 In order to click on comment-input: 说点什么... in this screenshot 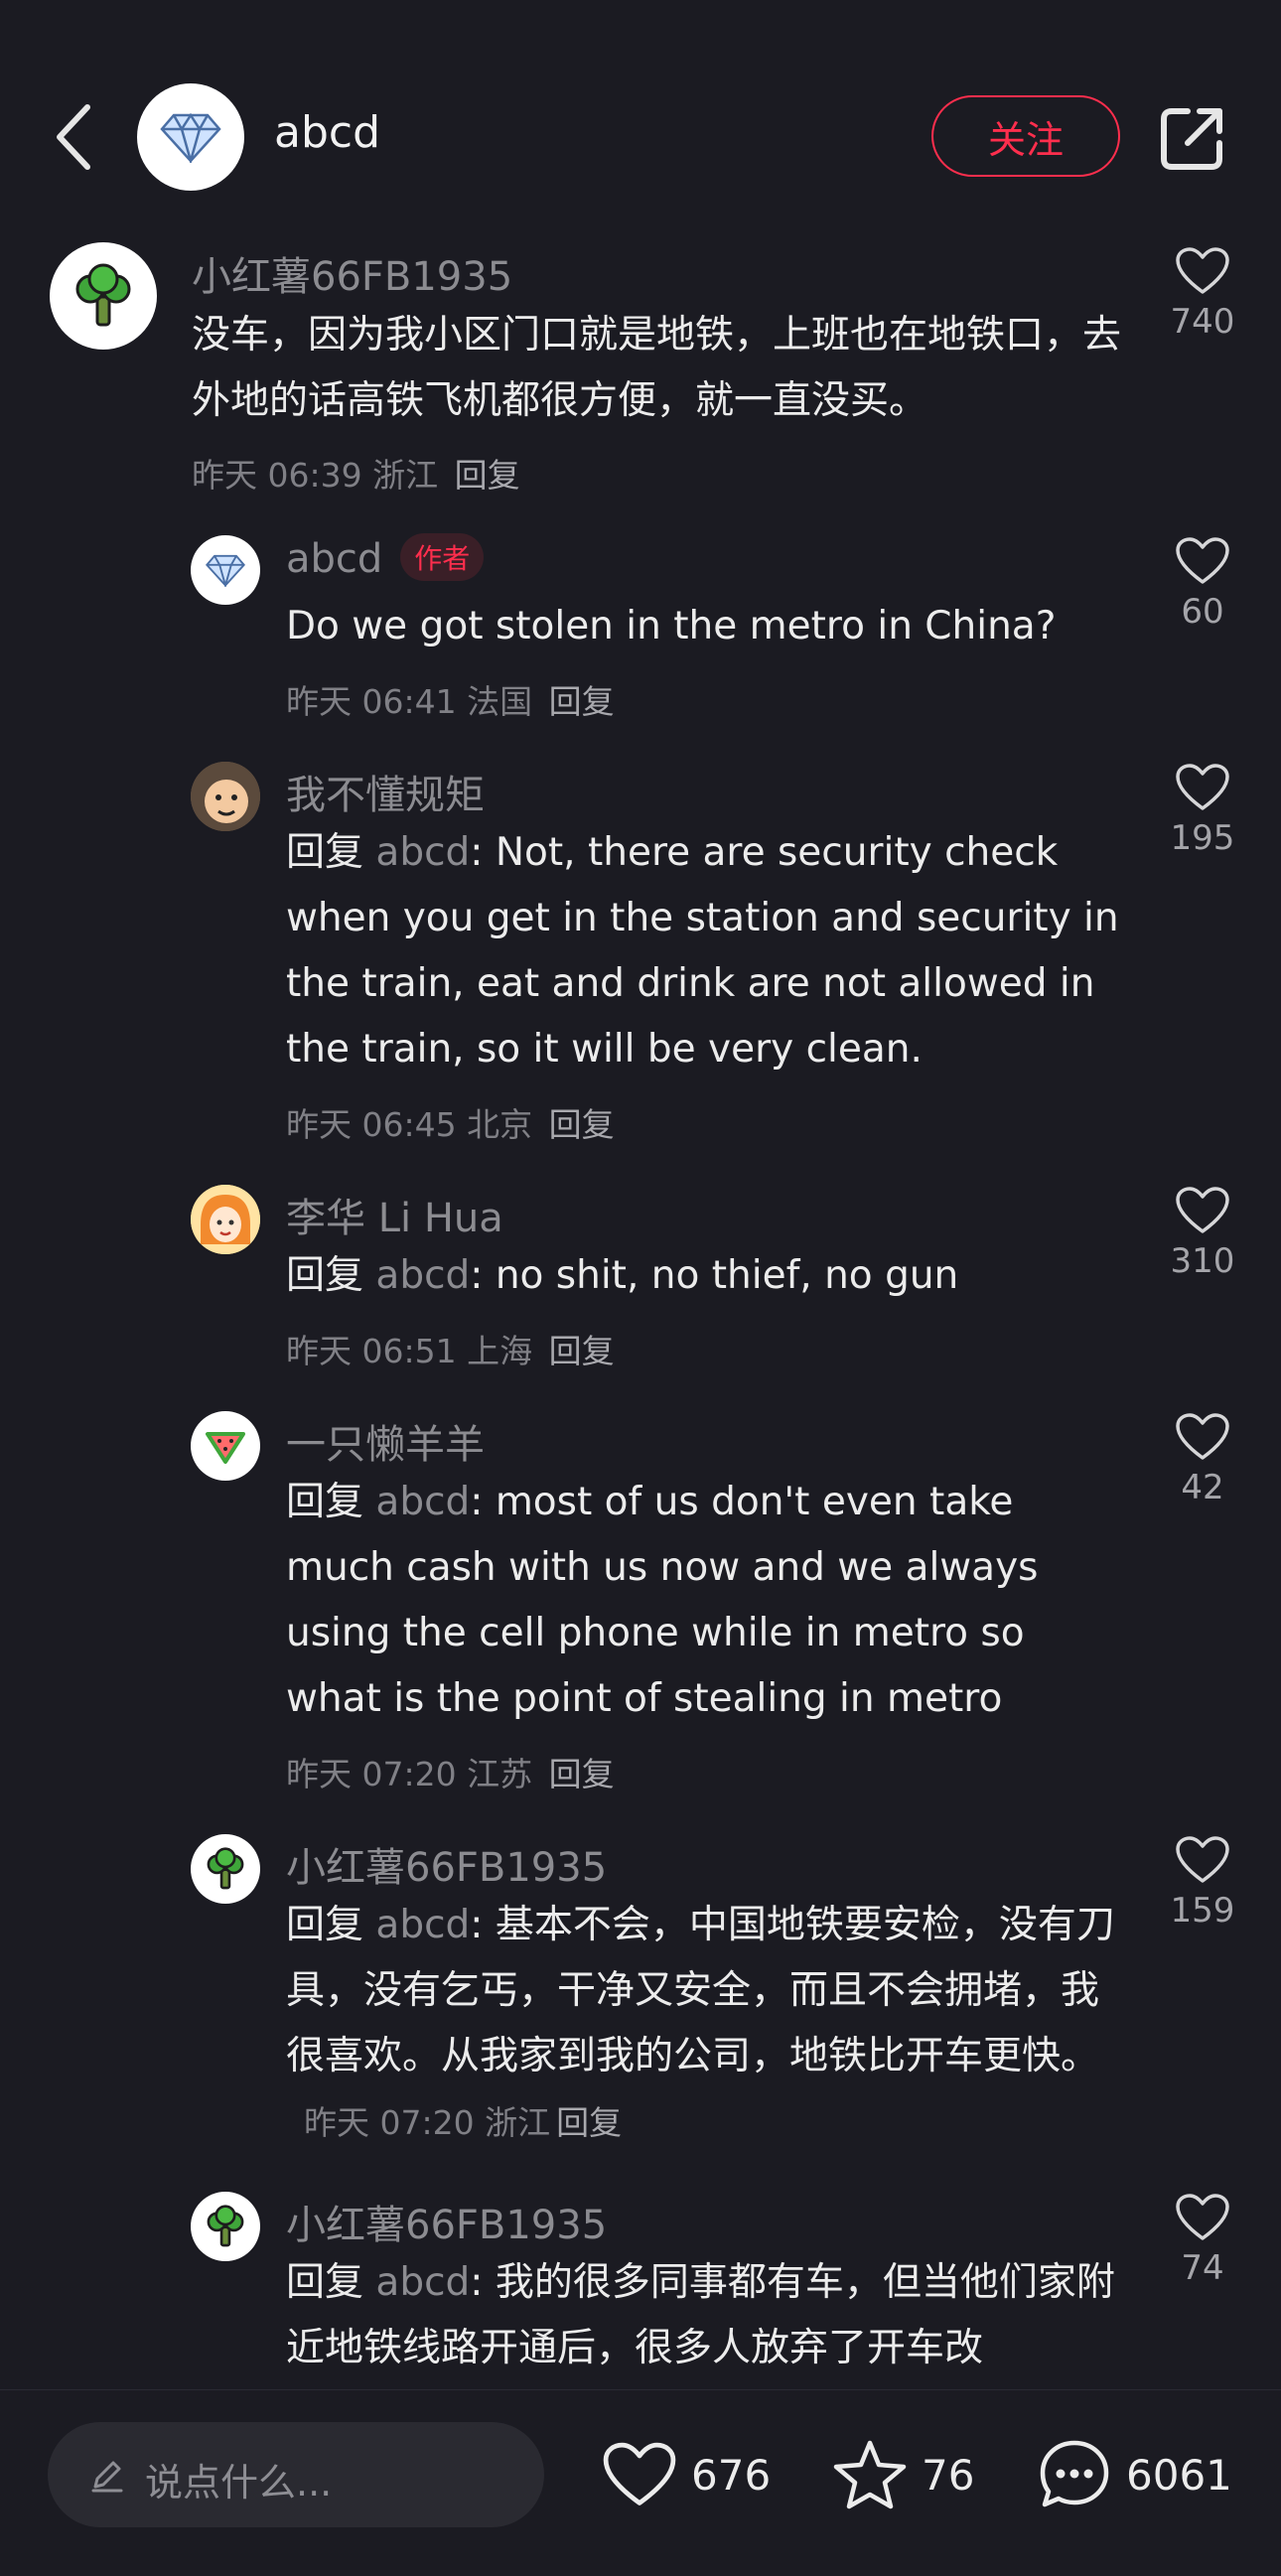, I will do `click(296, 2474)`.